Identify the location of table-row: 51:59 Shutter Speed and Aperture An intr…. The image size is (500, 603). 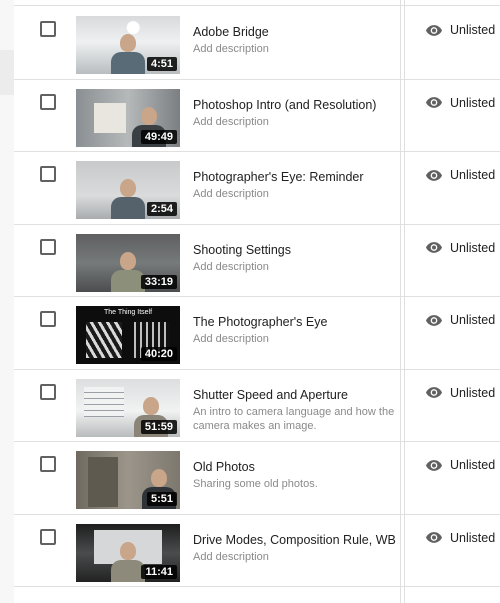
(257, 406).